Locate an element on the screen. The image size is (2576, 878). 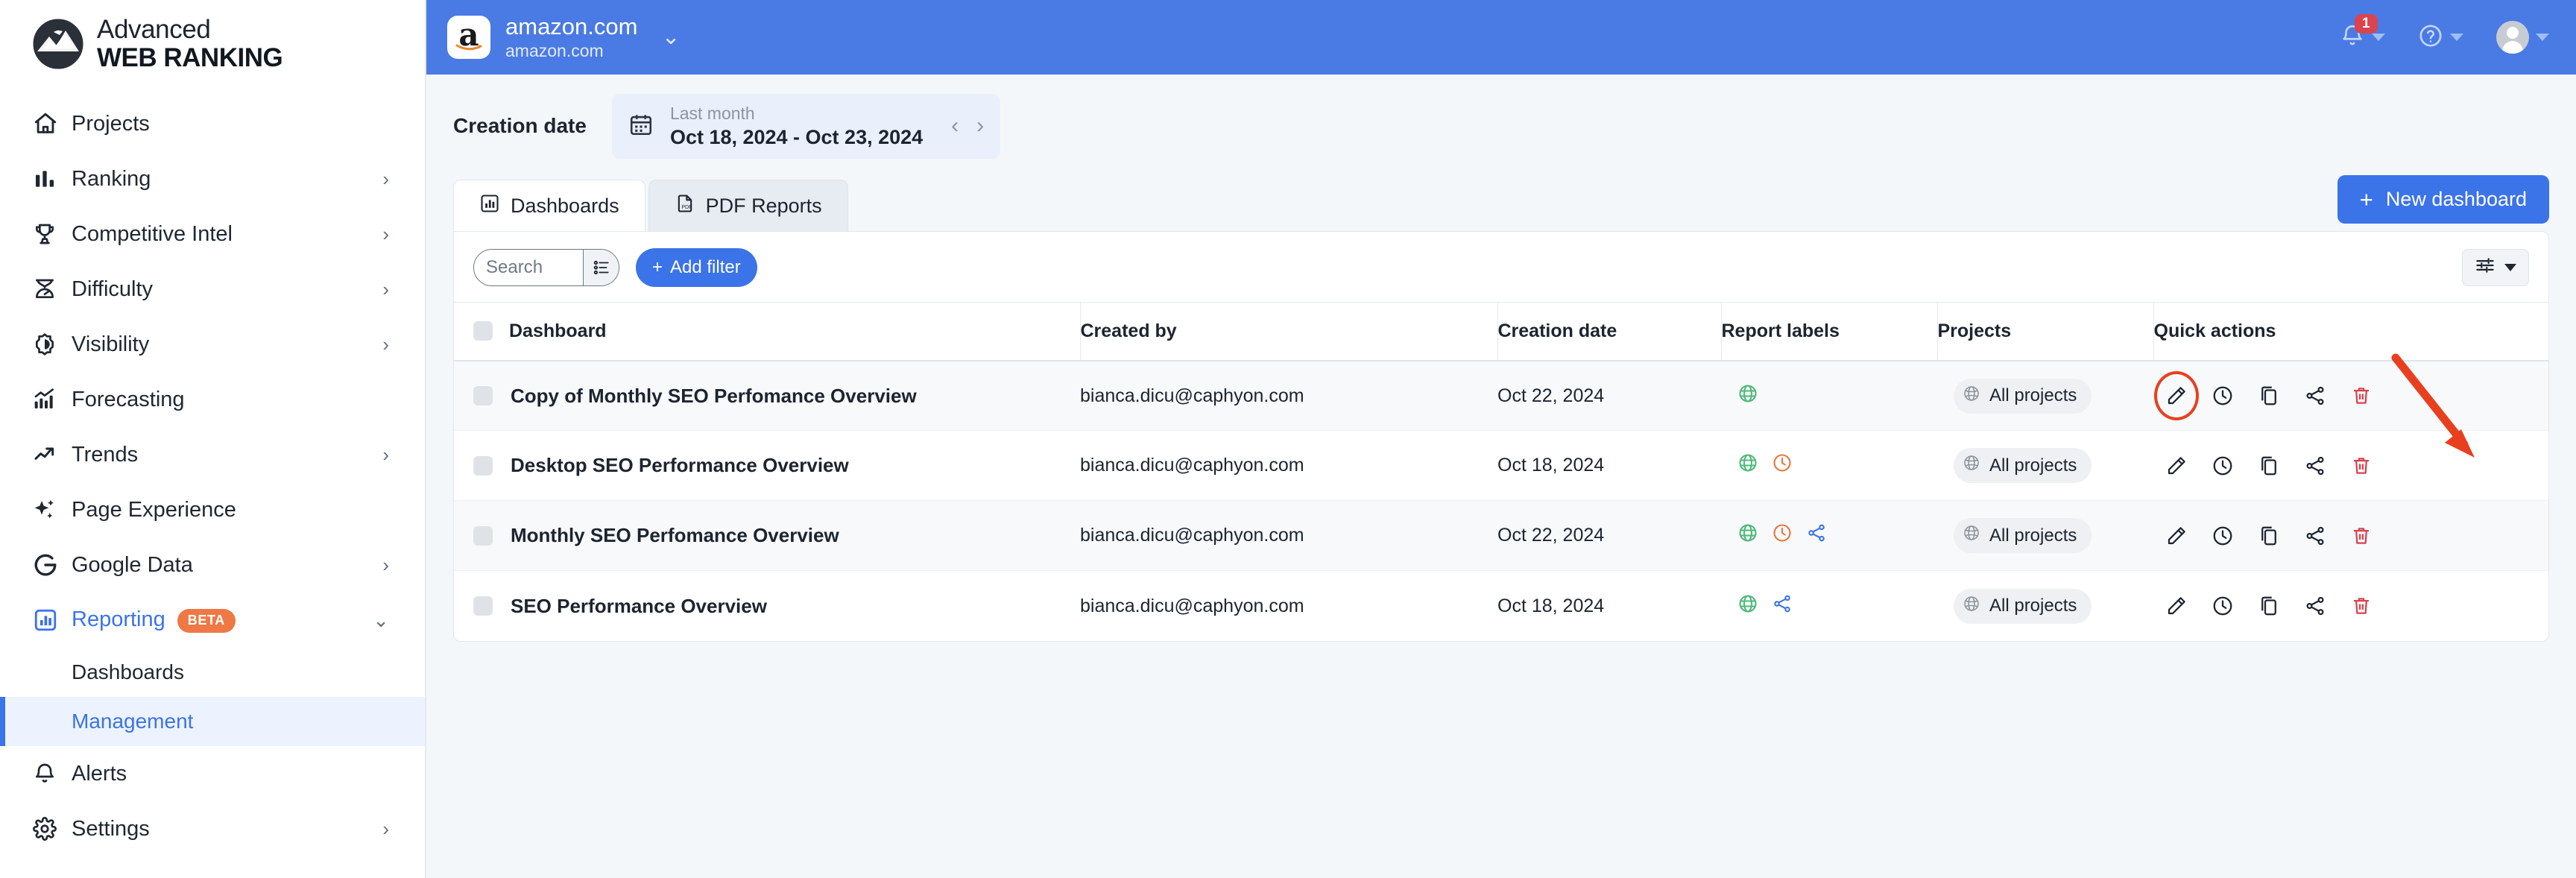
cell-projects: All projects is located at coordinates (2045, 466).